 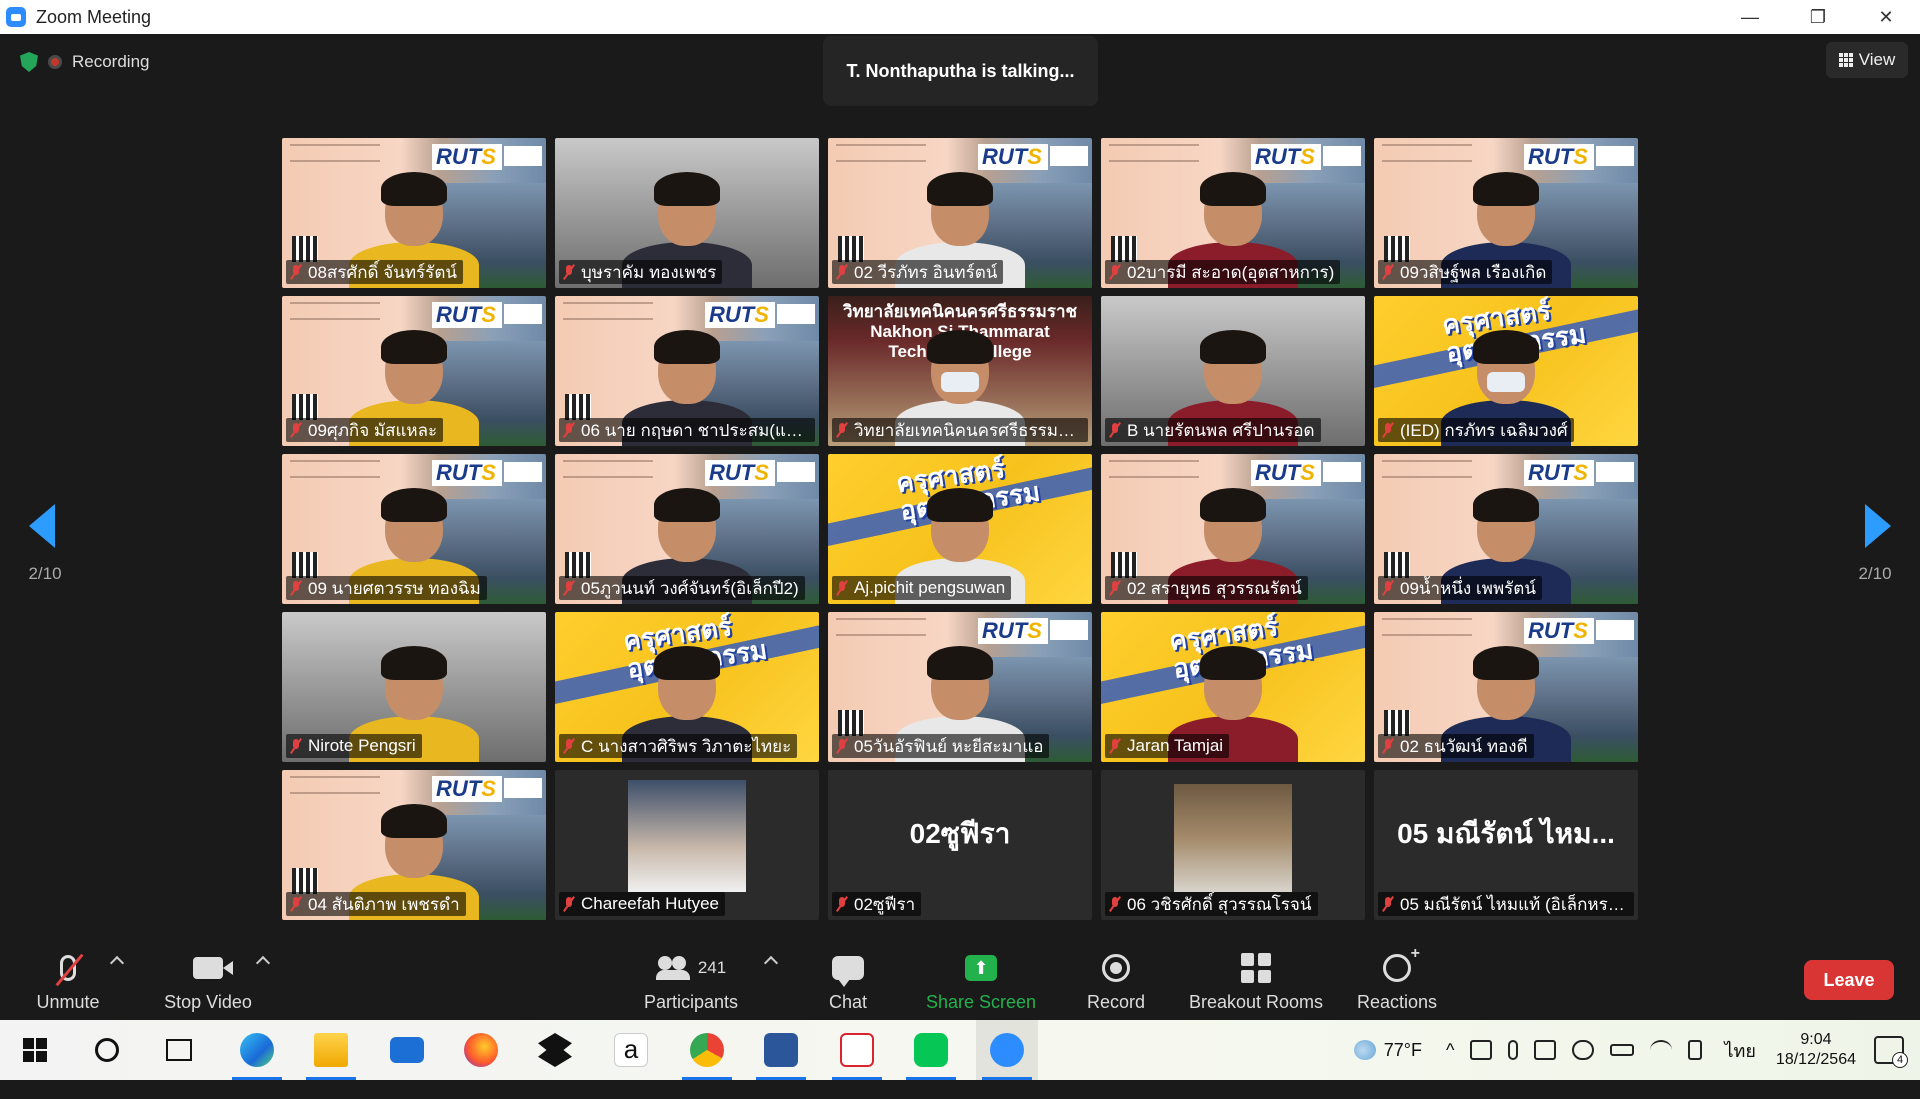 I want to click on recording-dot-icon, so click(x=55, y=62).